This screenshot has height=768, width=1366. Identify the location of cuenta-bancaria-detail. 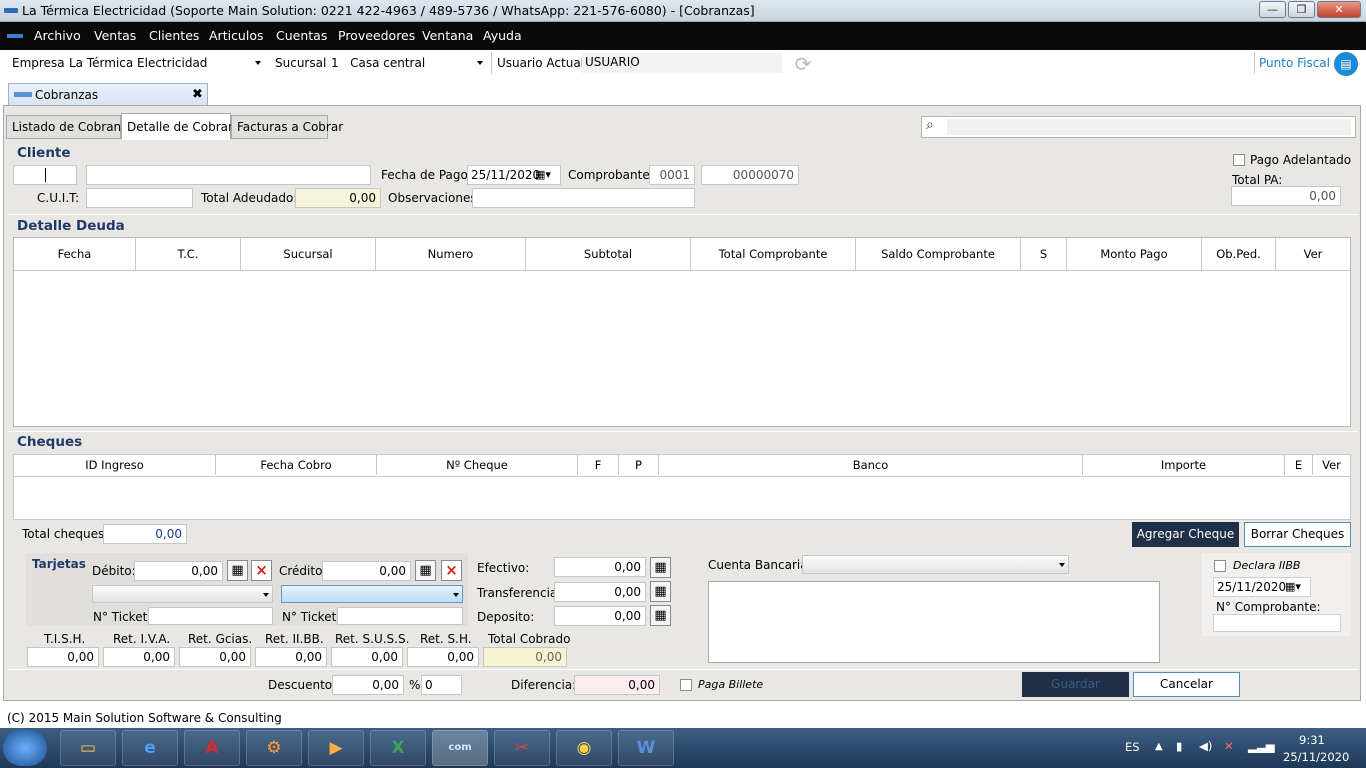
(934, 622).